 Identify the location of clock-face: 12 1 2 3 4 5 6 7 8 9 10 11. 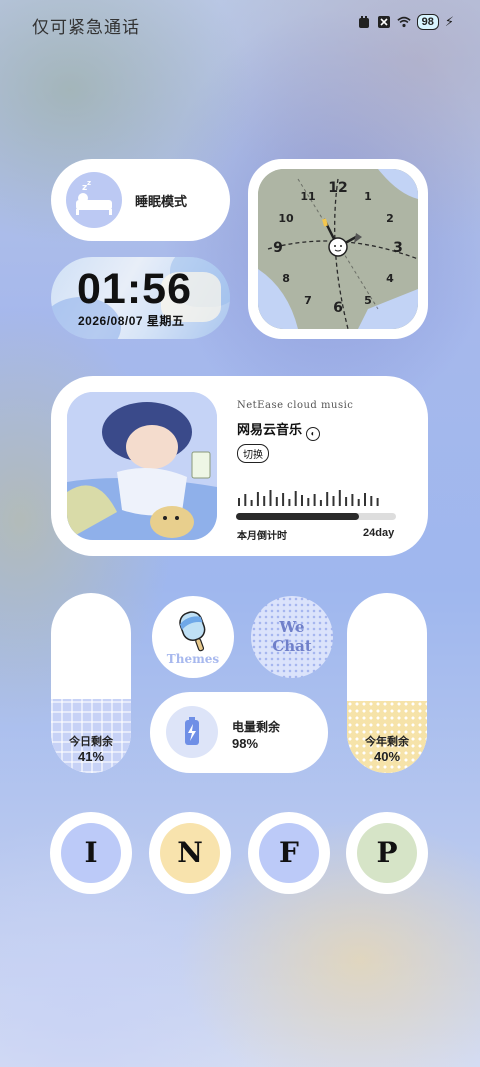
(338, 249).